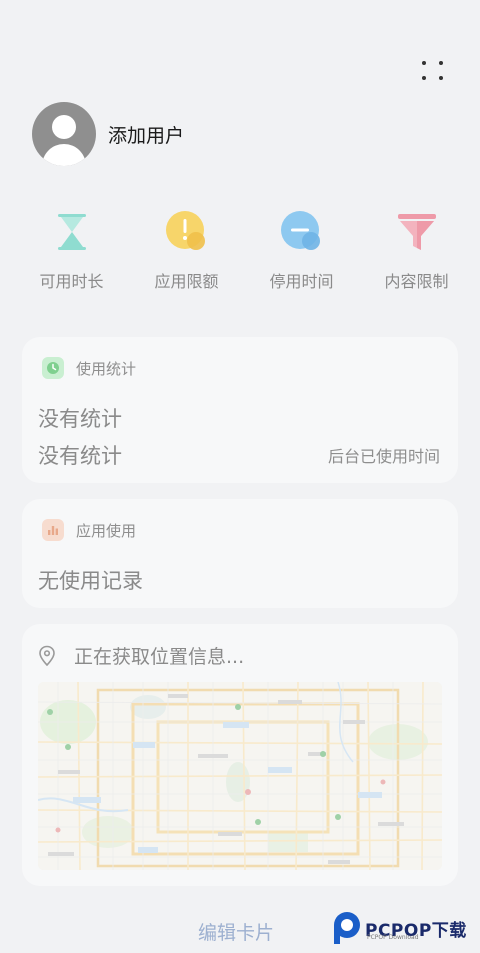  I want to click on more-button, so click(432, 70).